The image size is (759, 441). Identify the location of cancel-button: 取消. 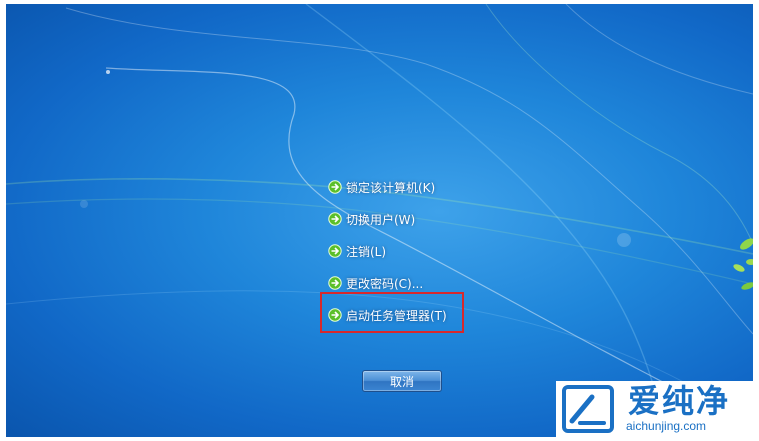
(402, 381).